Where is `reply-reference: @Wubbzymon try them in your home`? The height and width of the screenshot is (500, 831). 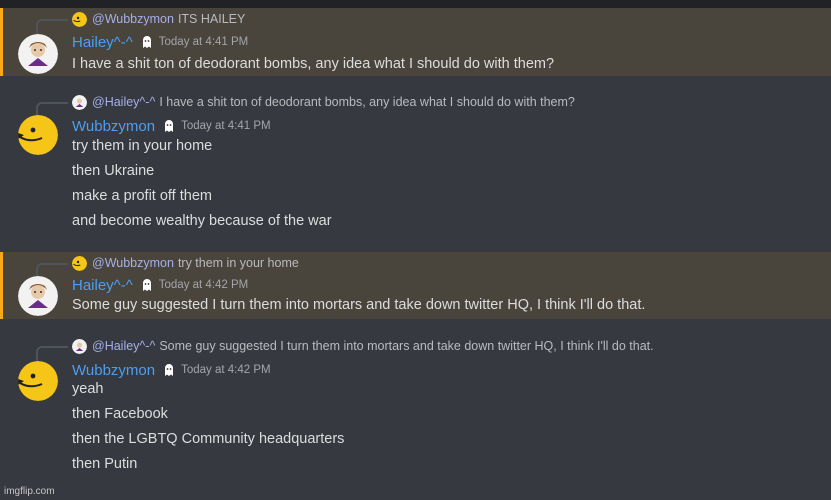 reply-reference: @Wubbzymon try them in your home is located at coordinates (167, 266).